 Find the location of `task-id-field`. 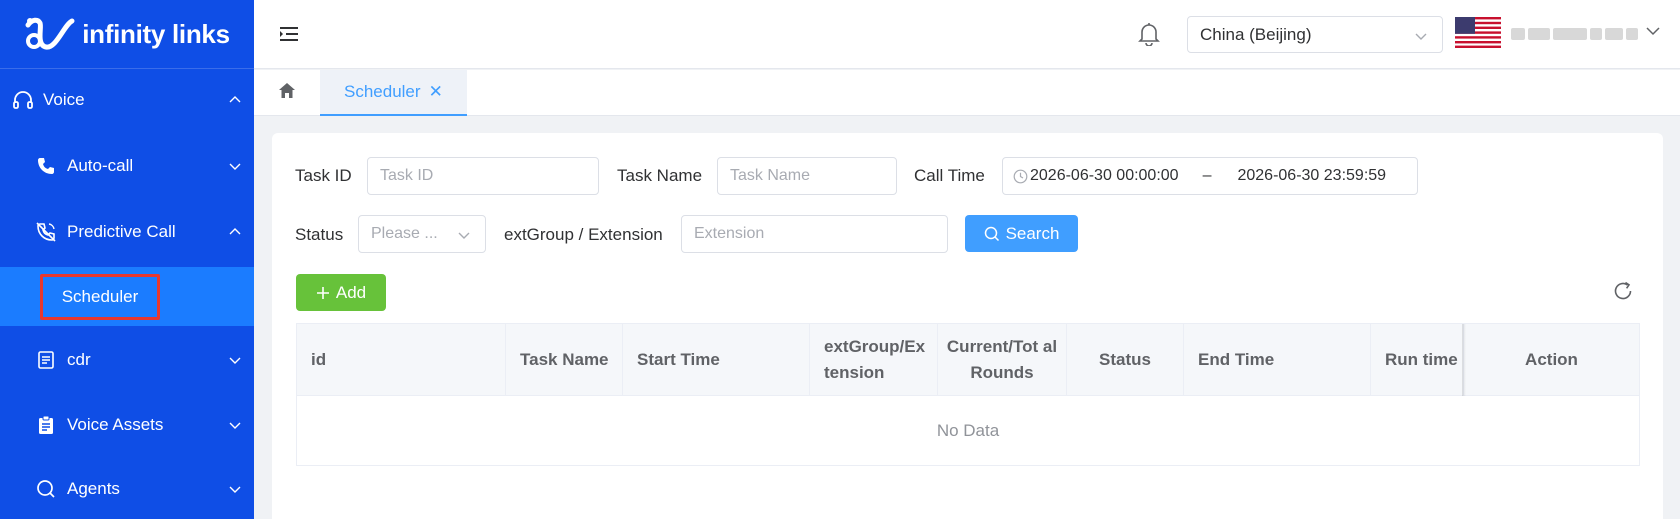

task-id-field is located at coordinates (483, 176).